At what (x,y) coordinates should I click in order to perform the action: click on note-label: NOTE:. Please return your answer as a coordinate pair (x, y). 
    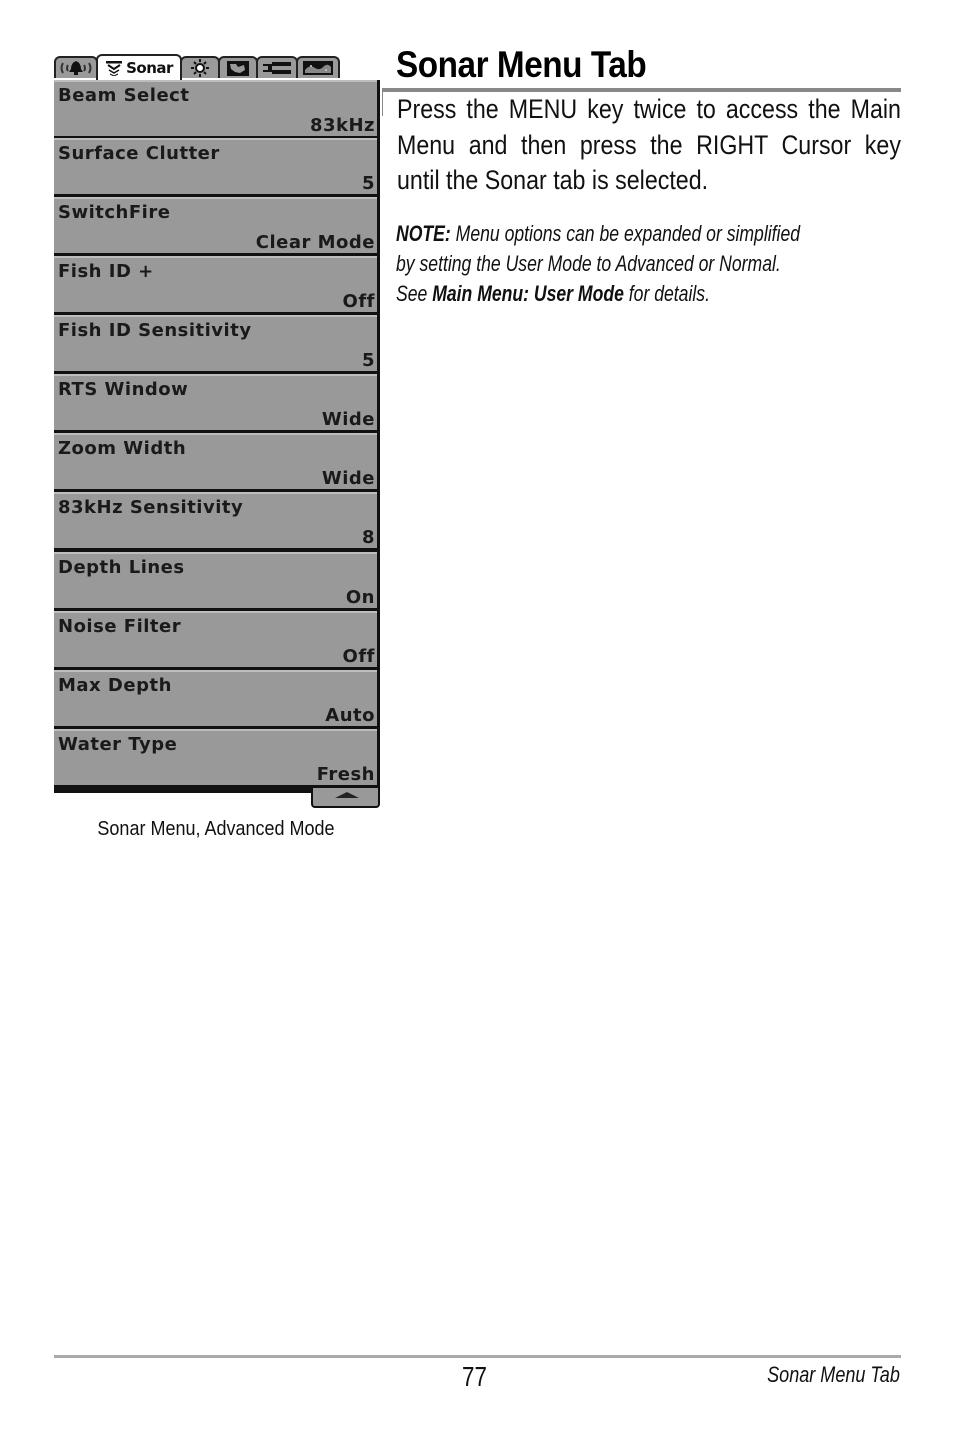
    Looking at the image, I should click on (423, 233).